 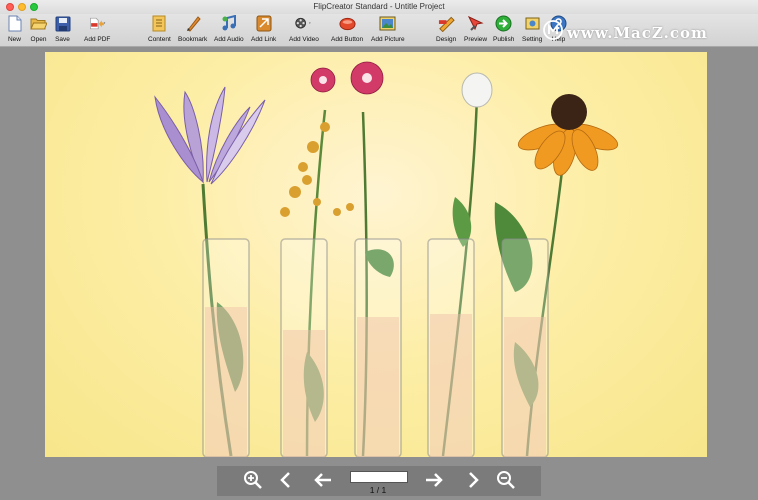 I want to click on save-disk-icon, so click(x=62, y=23).